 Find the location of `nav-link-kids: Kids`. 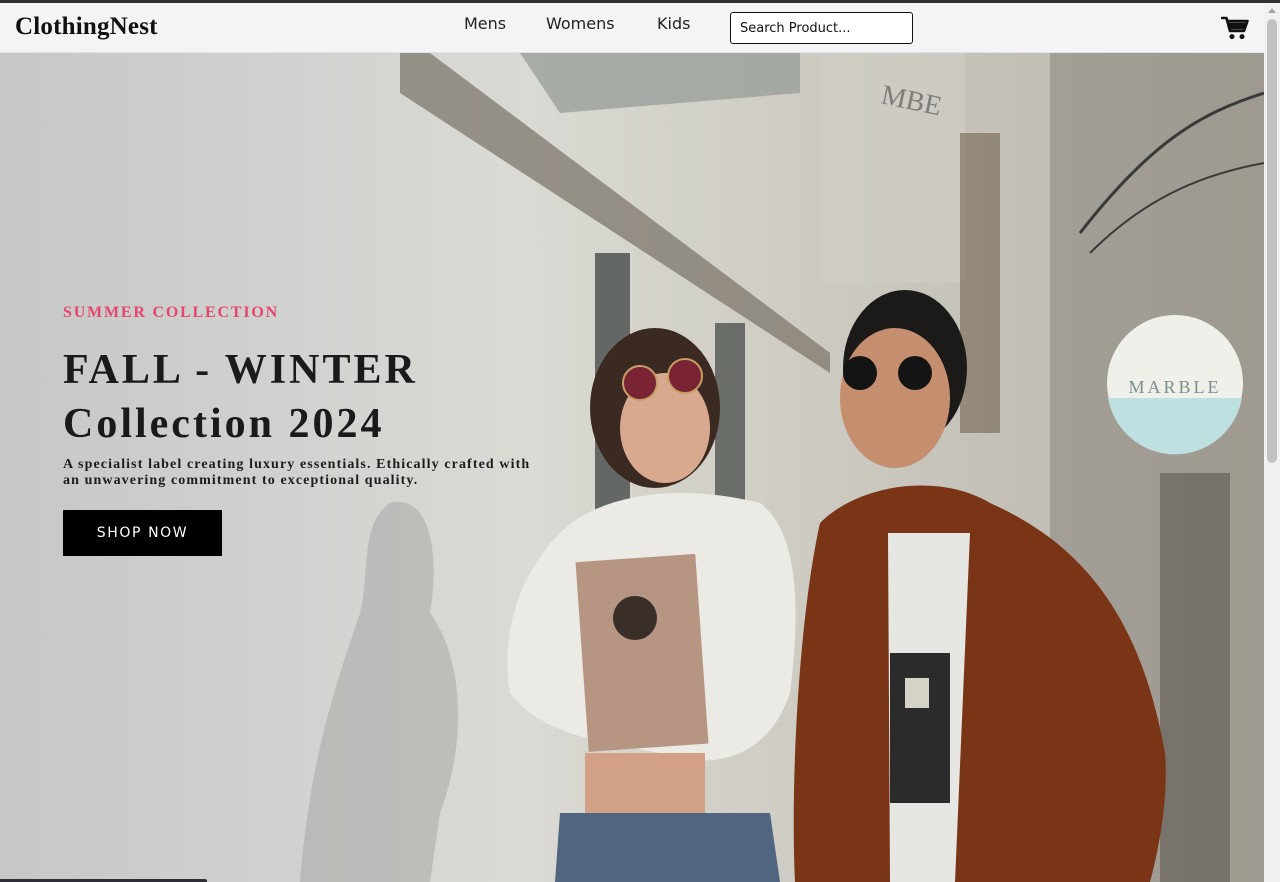

nav-link-kids: Kids is located at coordinates (673, 23).